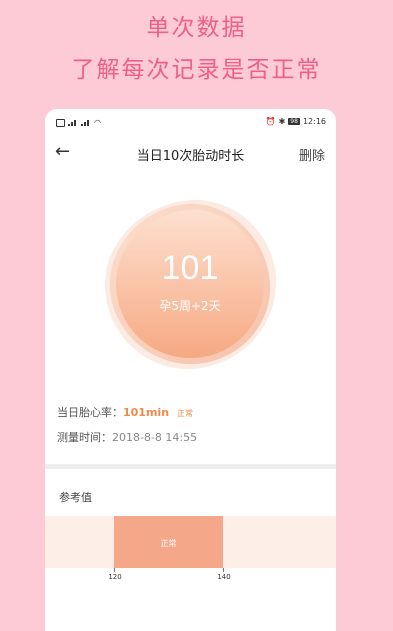 The image size is (393, 631). I want to click on time-label: 测量时间：, so click(84, 437).